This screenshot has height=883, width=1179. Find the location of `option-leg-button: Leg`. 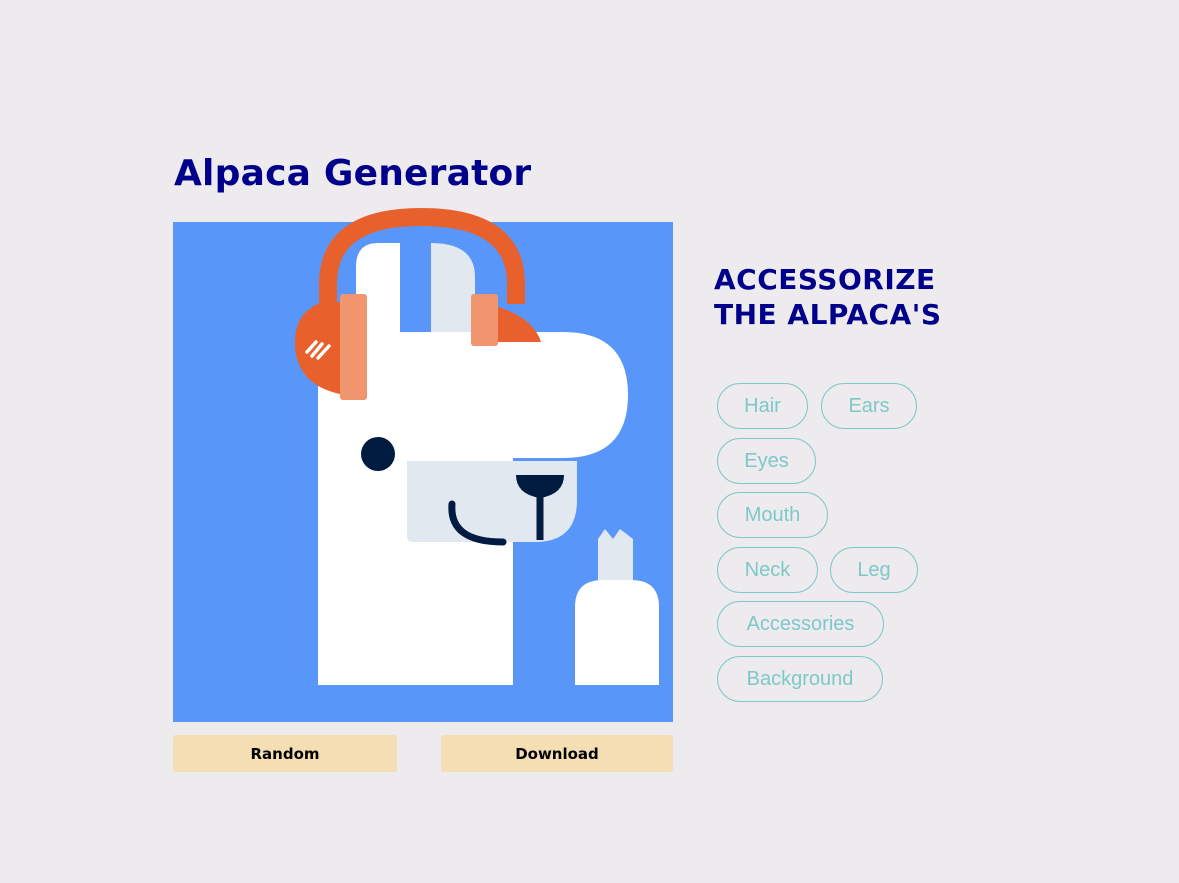

option-leg-button: Leg is located at coordinates (874, 570).